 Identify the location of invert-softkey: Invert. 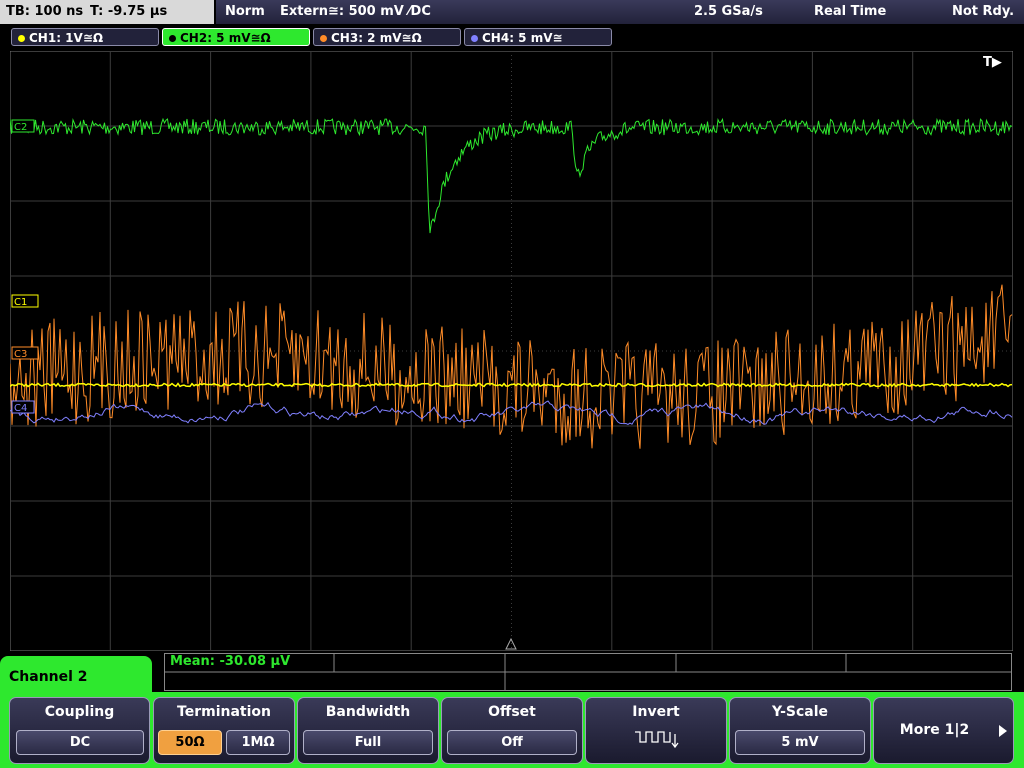
(656, 730).